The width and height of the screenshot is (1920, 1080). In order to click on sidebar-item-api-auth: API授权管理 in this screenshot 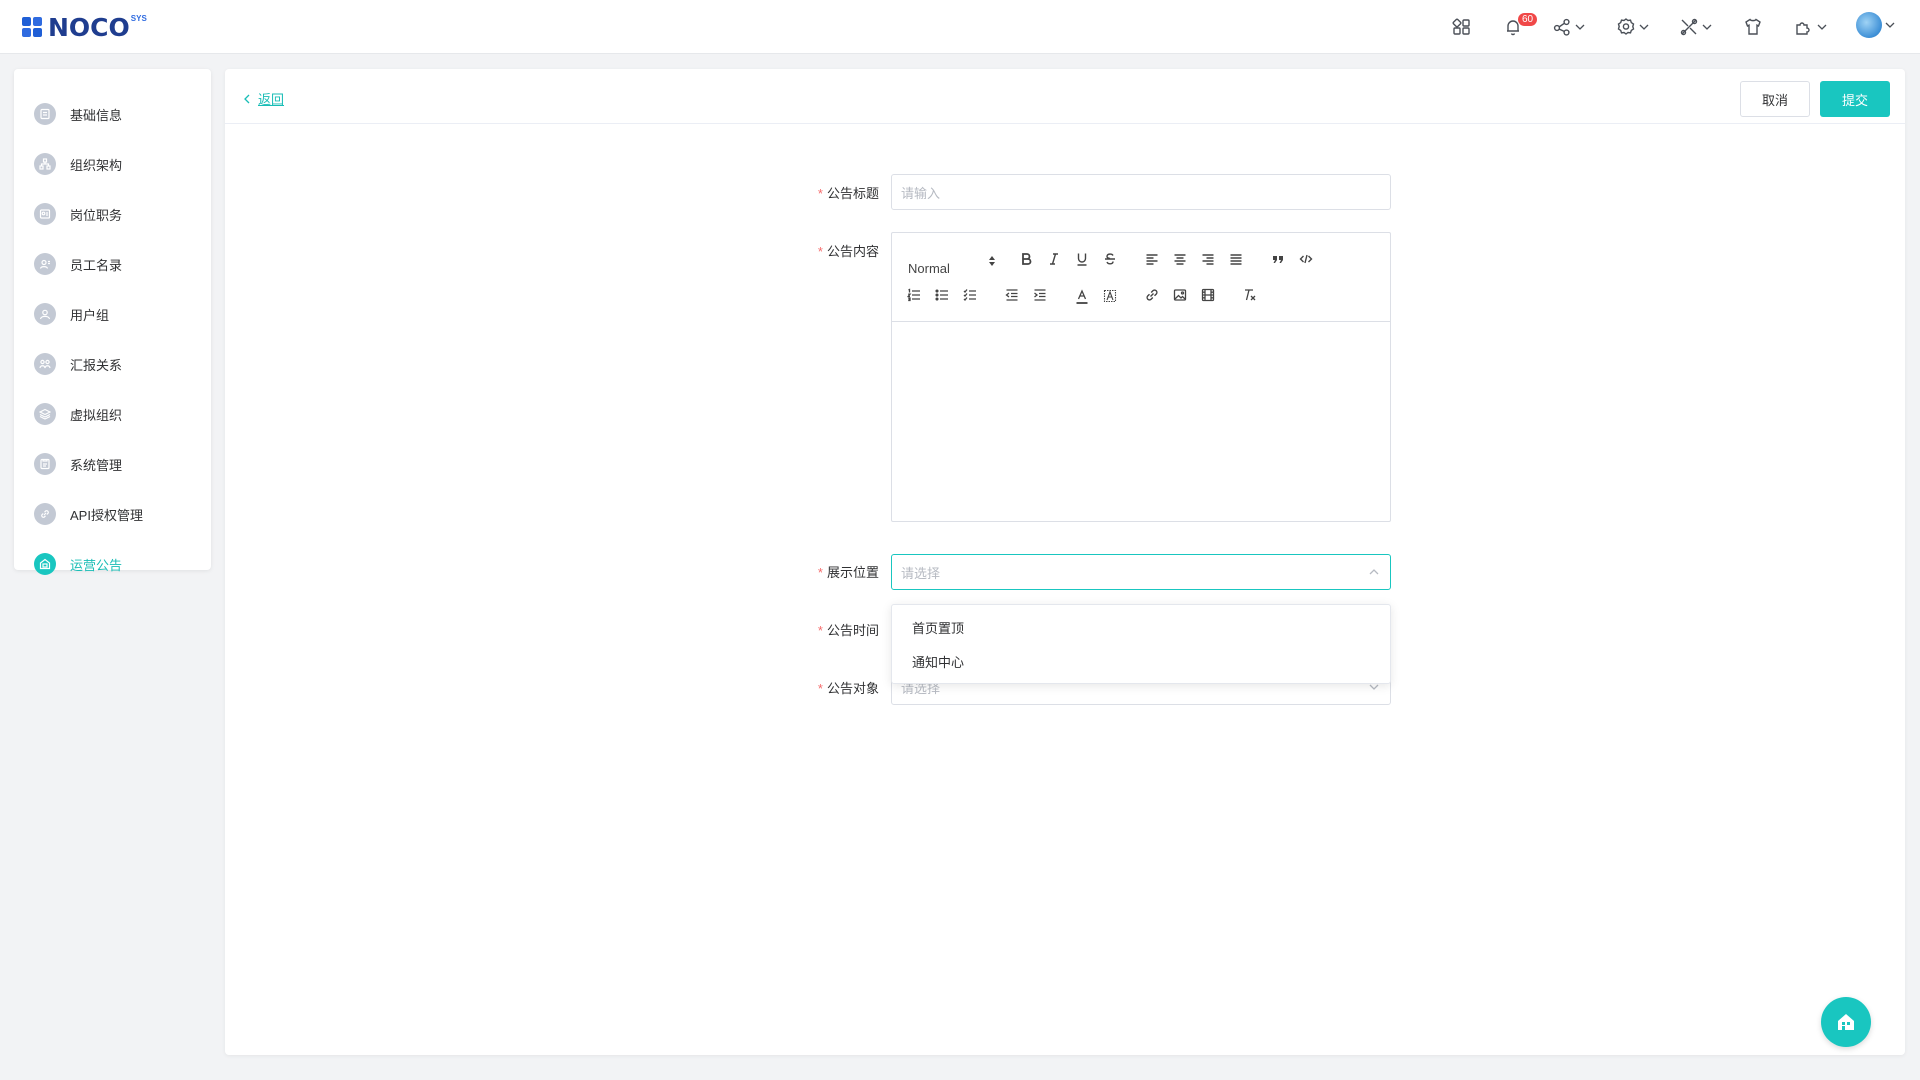, I will do `click(112, 514)`.